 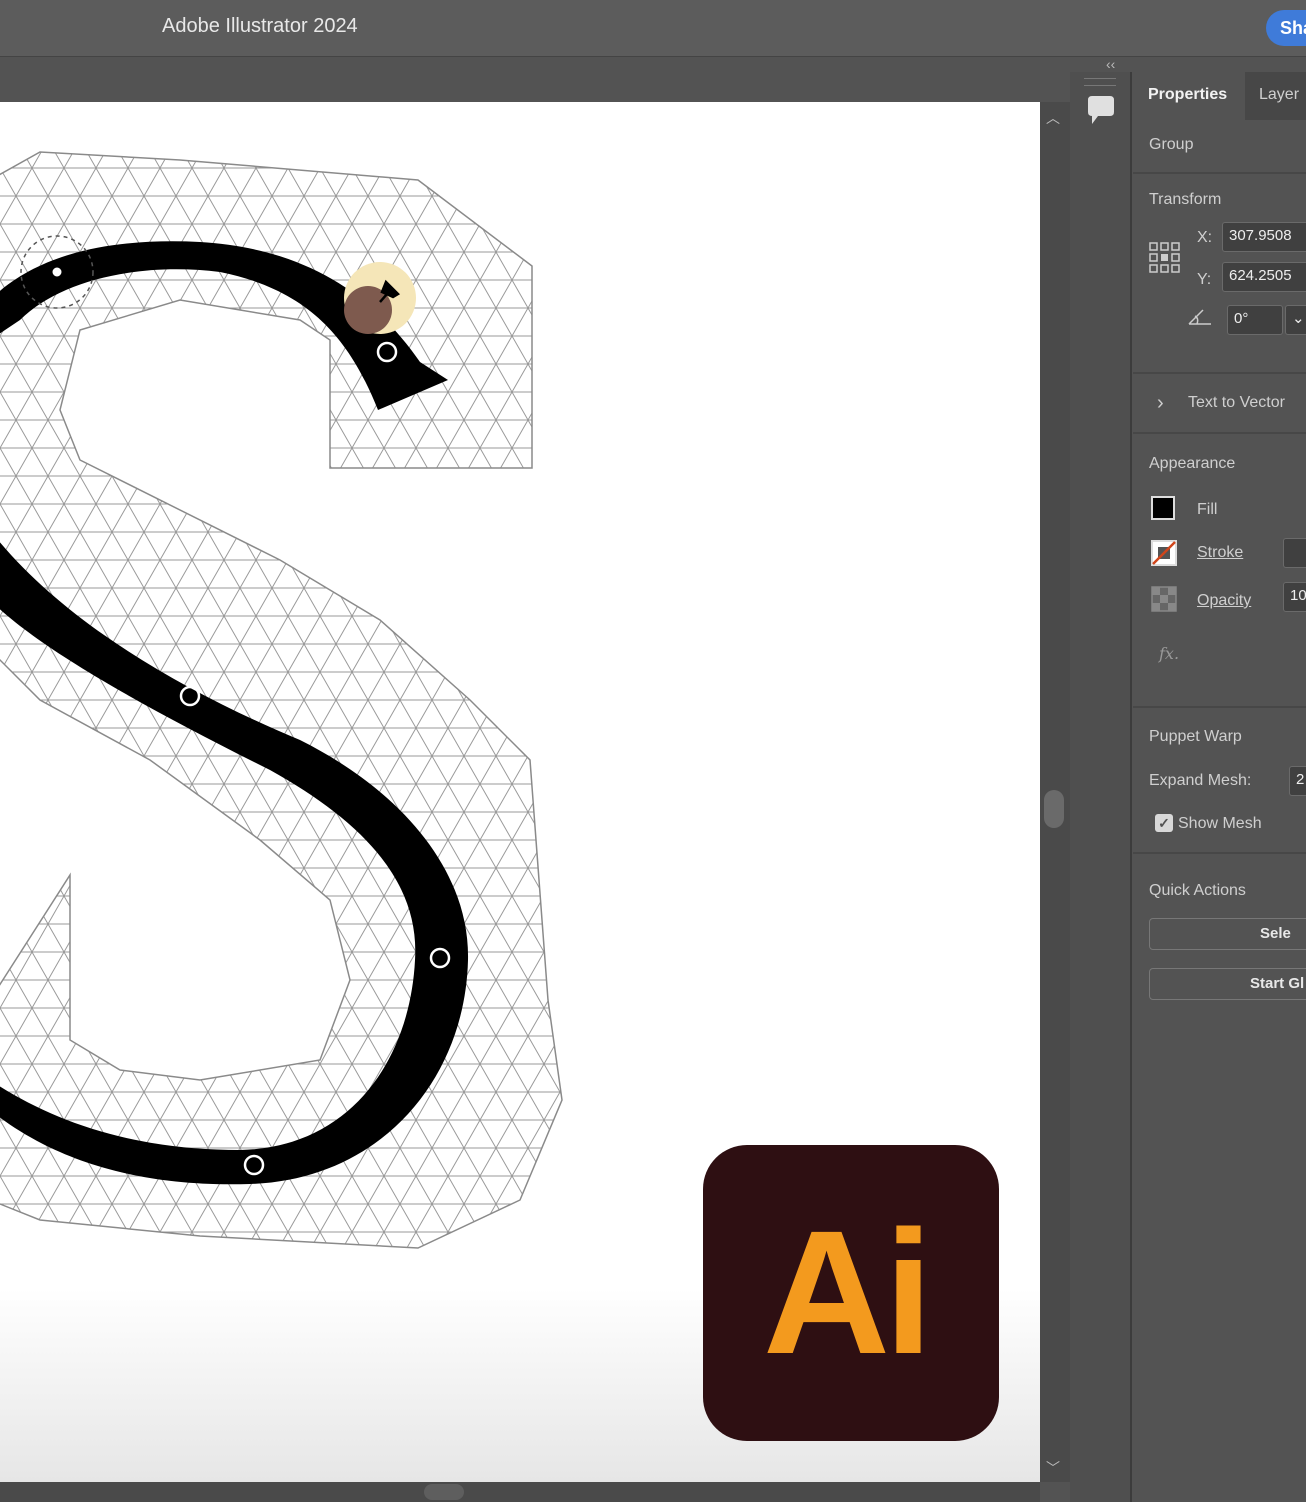 What do you see at coordinates (1169, 653) in the screenshot?
I see `fx-icon: fx.` at bounding box center [1169, 653].